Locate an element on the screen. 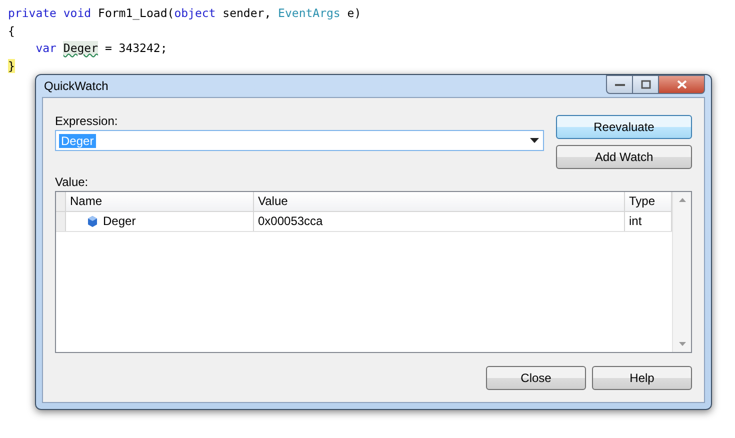 The height and width of the screenshot is (438, 735). scroll-up-icon is located at coordinates (682, 200).